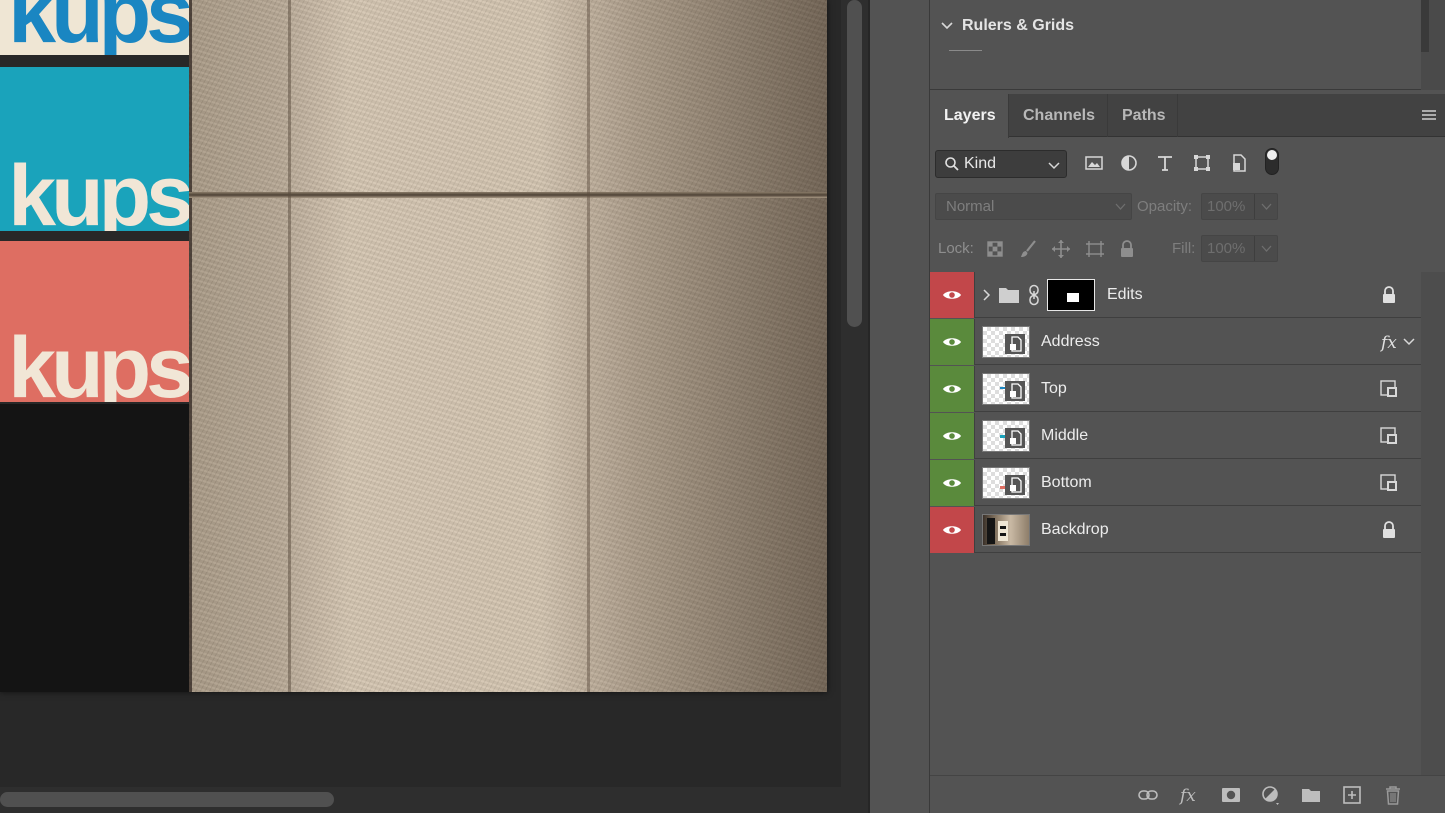  What do you see at coordinates (1129, 163) in the screenshot?
I see `adjustment-filter-icon` at bounding box center [1129, 163].